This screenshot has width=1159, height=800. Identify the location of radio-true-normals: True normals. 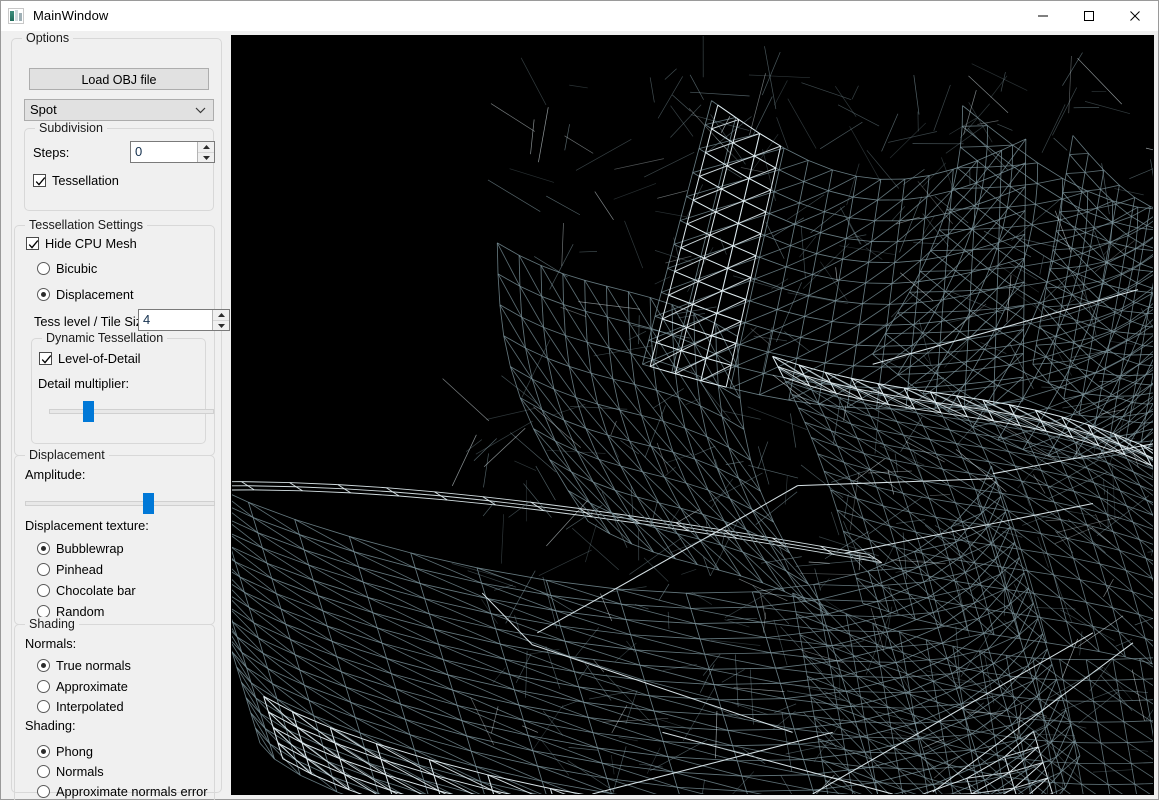
(84, 665).